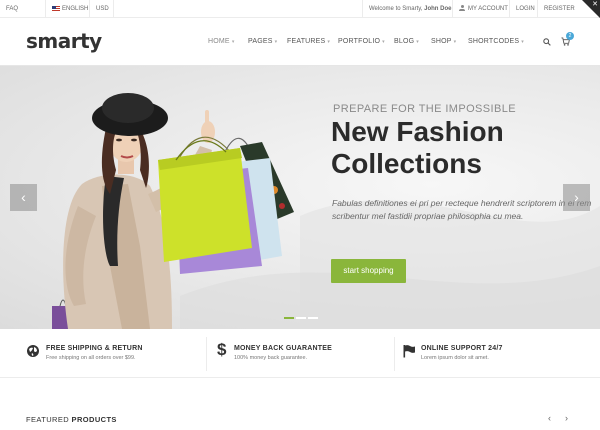 Image resolution: width=600 pixels, height=430 pixels. Describe the element at coordinates (488, 9) in the screenshot. I see `my-account-label: MY ACCOUNT` at that location.